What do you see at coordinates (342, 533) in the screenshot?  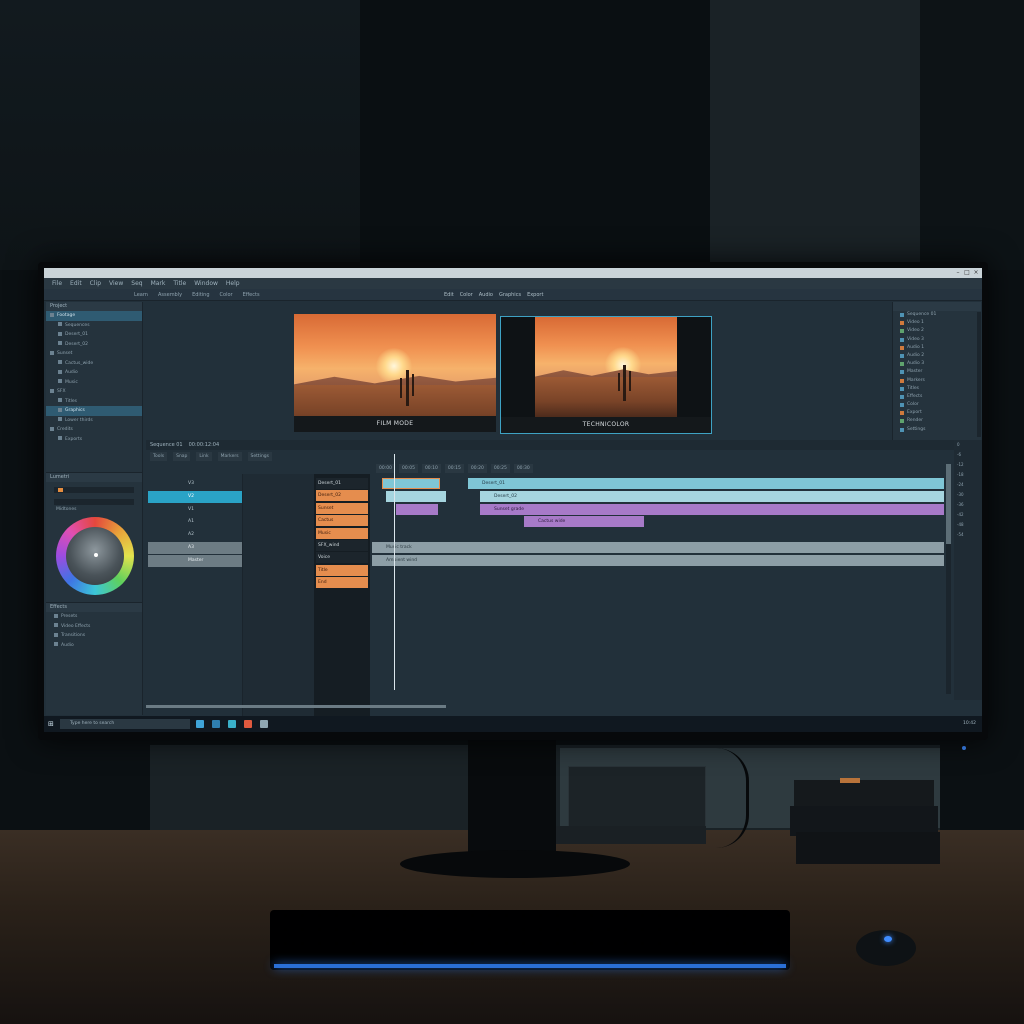 I see `clip-name-cell: Music` at bounding box center [342, 533].